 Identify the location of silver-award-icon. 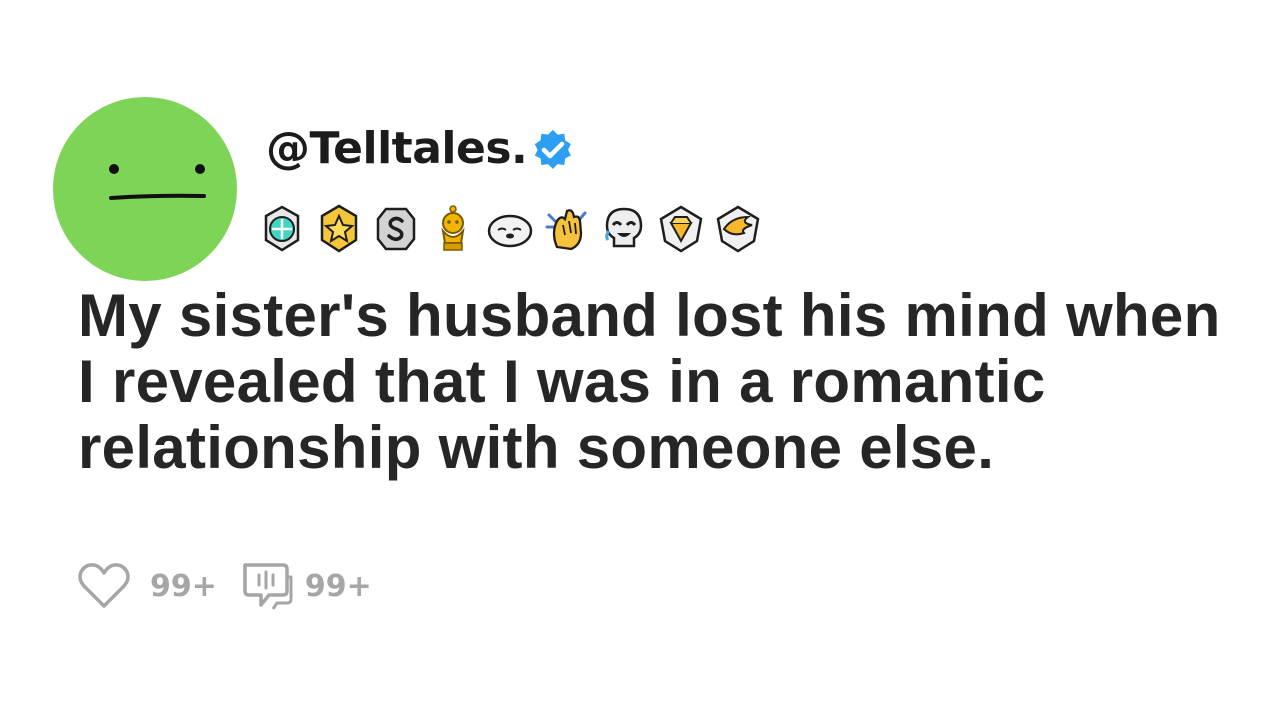
(396, 229).